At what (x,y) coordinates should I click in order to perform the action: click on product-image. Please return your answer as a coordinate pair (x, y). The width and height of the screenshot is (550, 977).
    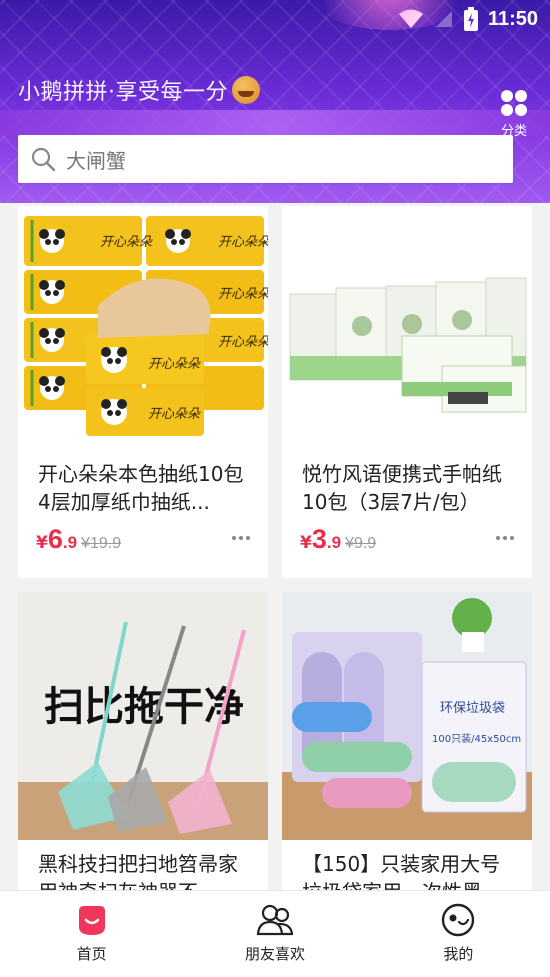
    Looking at the image, I should click on (407, 329).